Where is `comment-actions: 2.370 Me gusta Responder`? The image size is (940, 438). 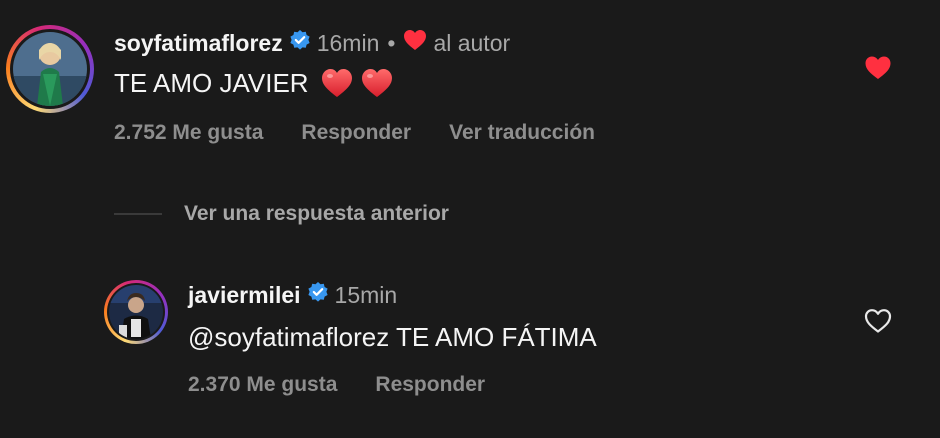
comment-actions: 2.370 Me gusta Responder is located at coordinates (336, 385).